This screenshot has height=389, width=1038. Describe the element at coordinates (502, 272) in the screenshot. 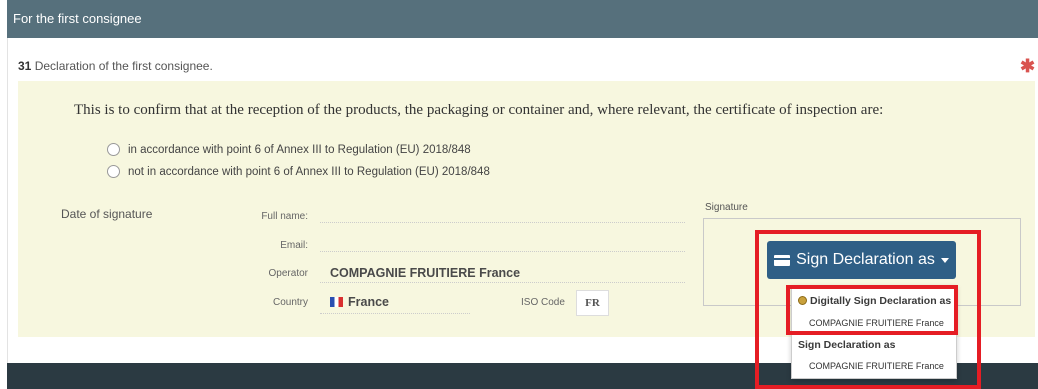

I see `operator-underline` at that location.